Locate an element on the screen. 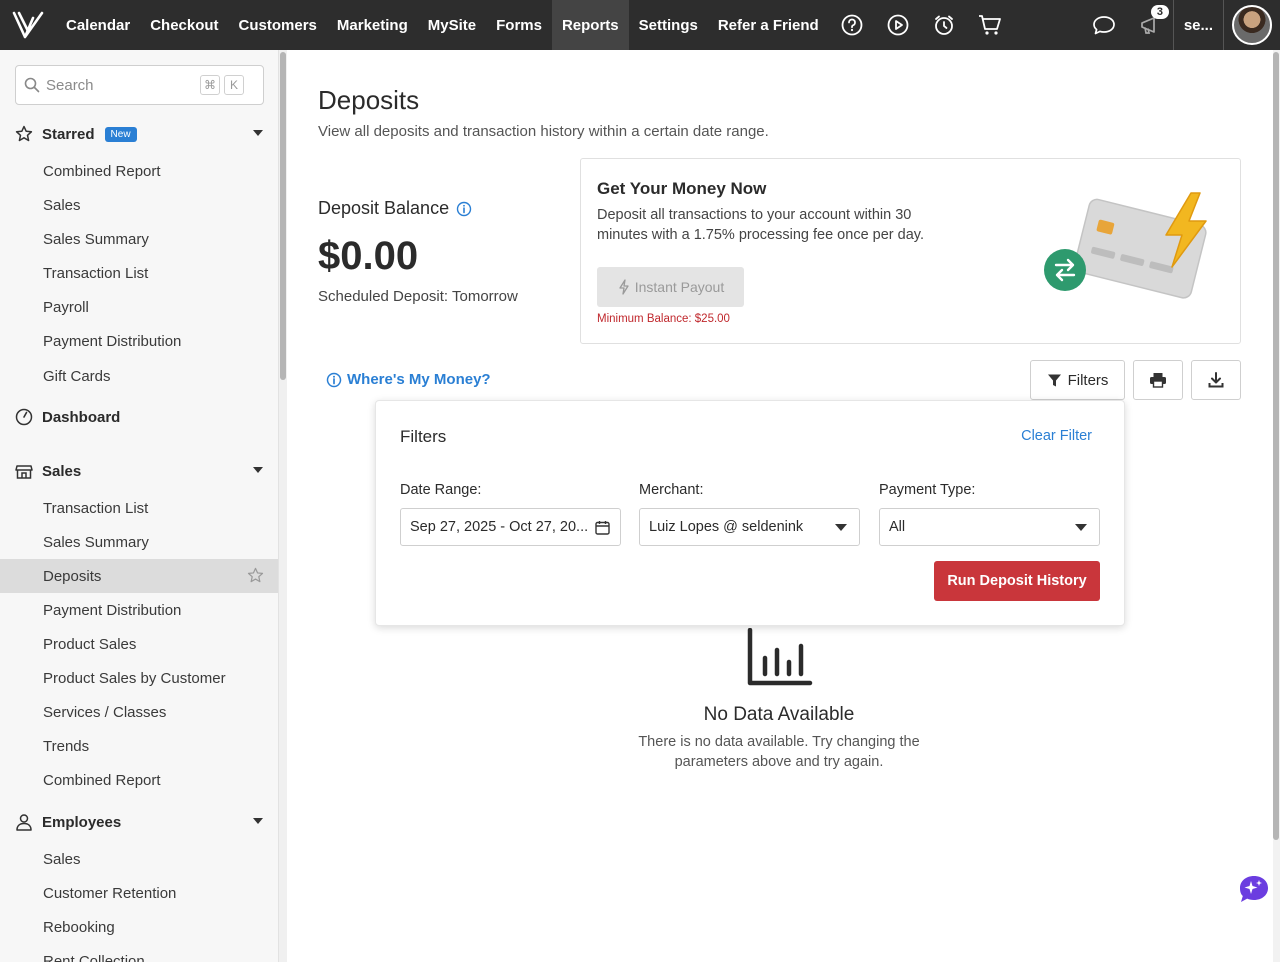 The width and height of the screenshot is (1280, 962). print-icon is located at coordinates (1158, 380).